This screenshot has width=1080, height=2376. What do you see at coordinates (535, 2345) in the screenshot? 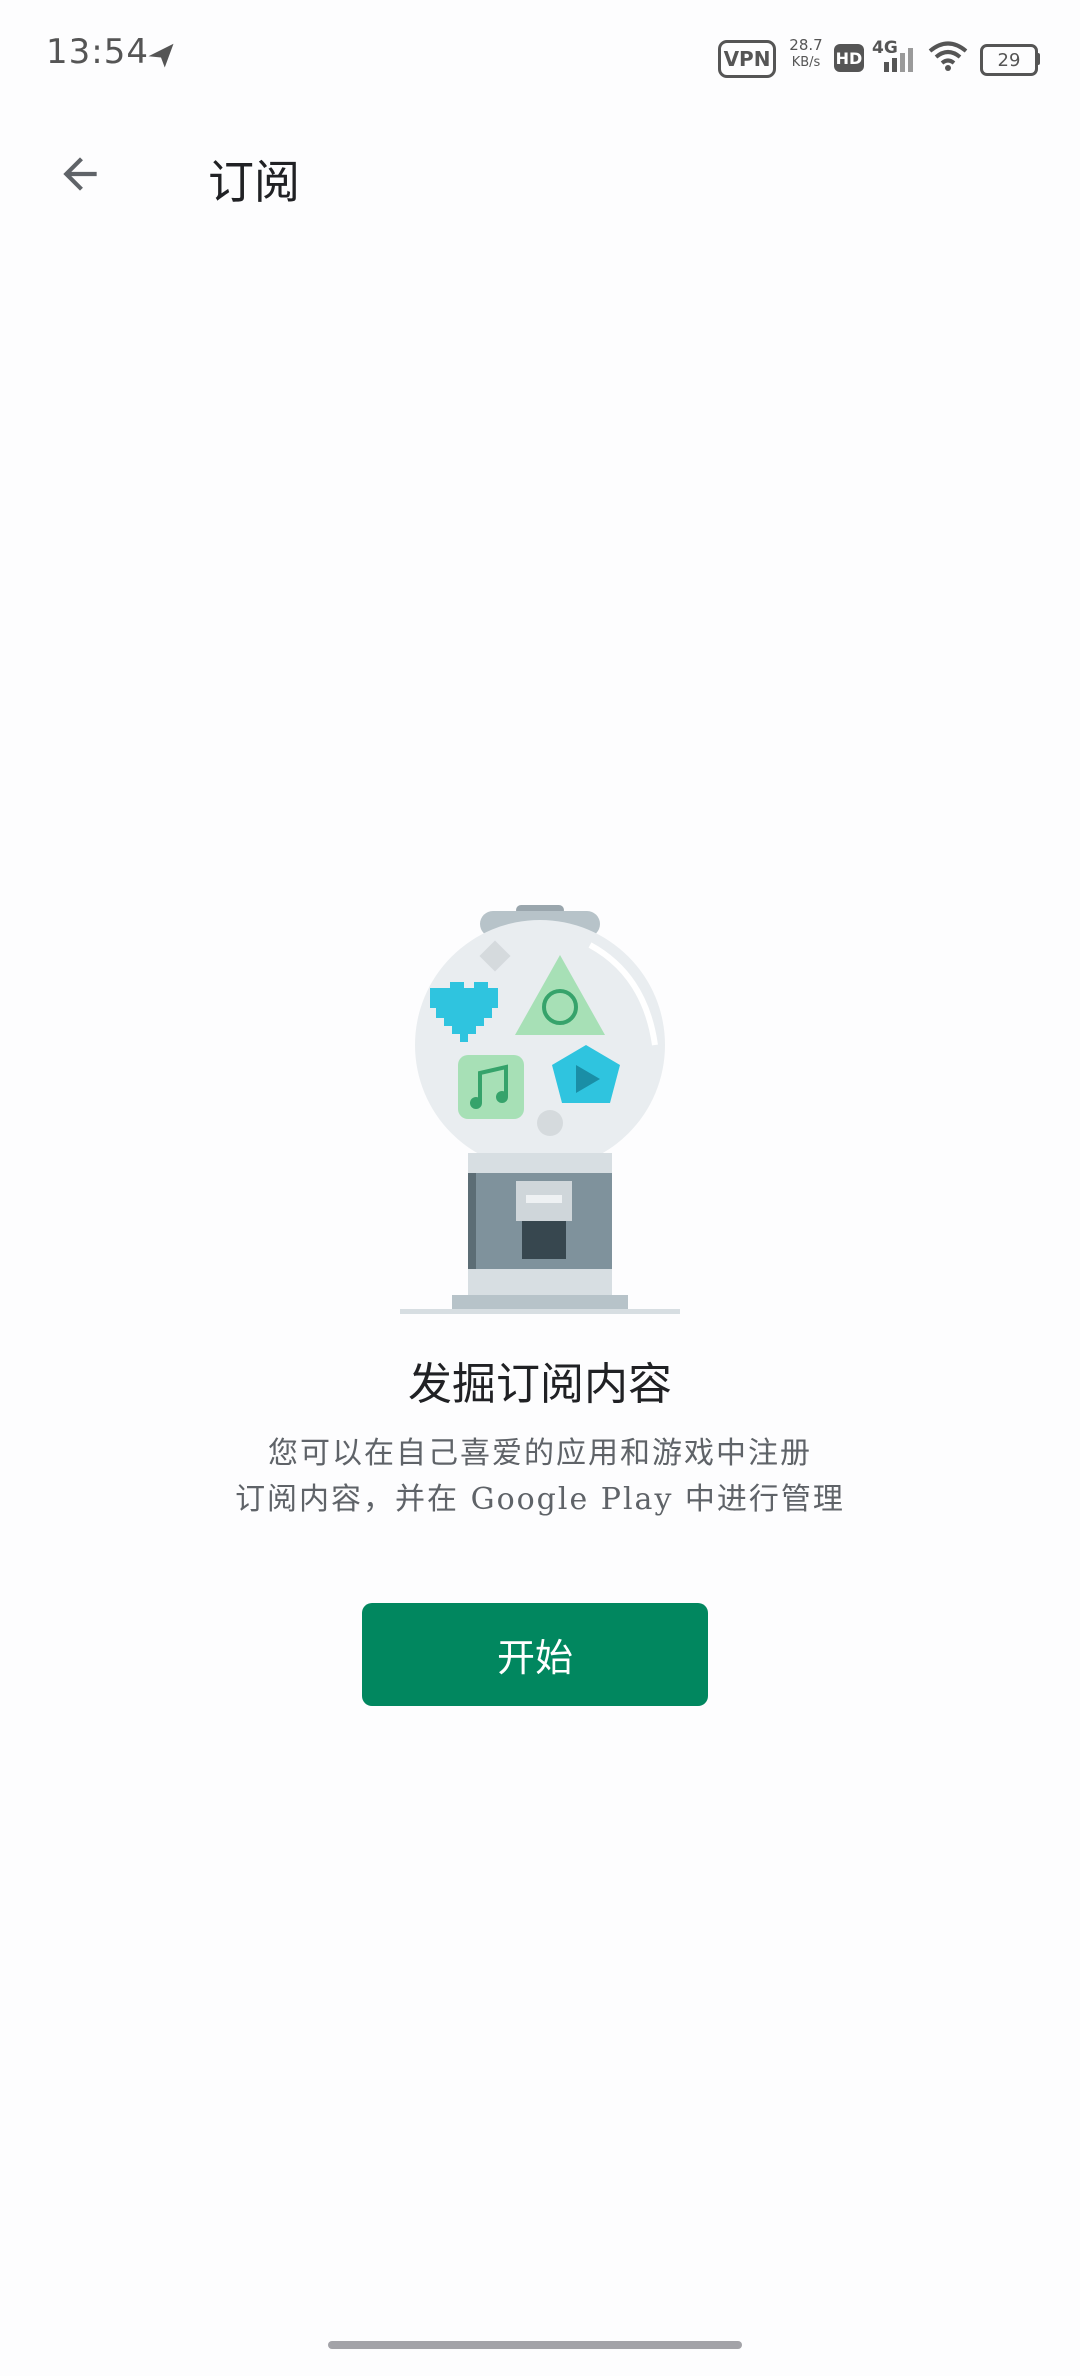
I see `home-indicator` at bounding box center [535, 2345].